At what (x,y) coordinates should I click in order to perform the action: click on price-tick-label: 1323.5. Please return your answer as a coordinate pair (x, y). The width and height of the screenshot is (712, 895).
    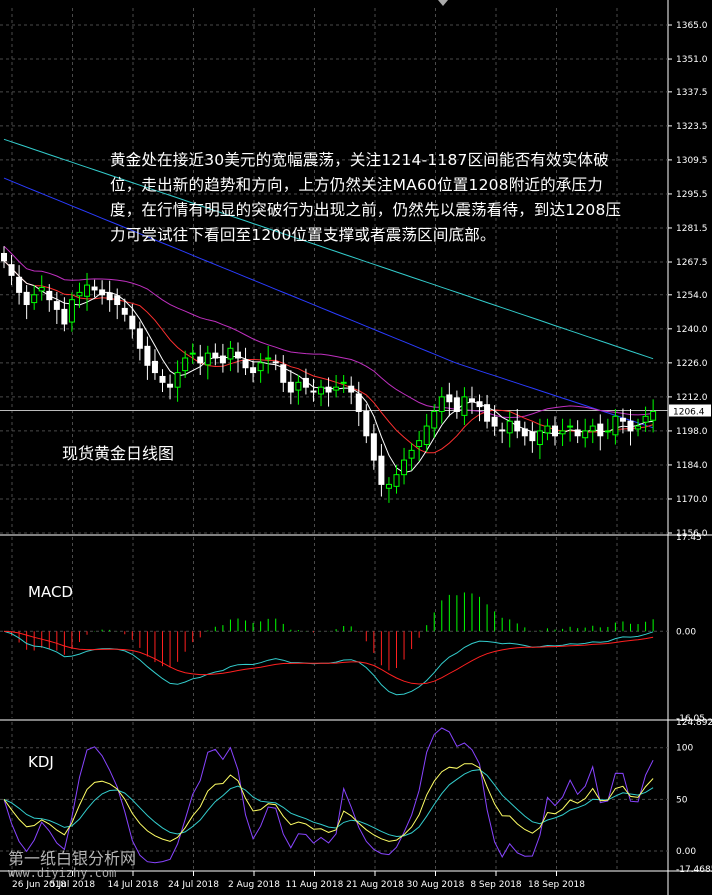
    Looking at the image, I should click on (692, 127).